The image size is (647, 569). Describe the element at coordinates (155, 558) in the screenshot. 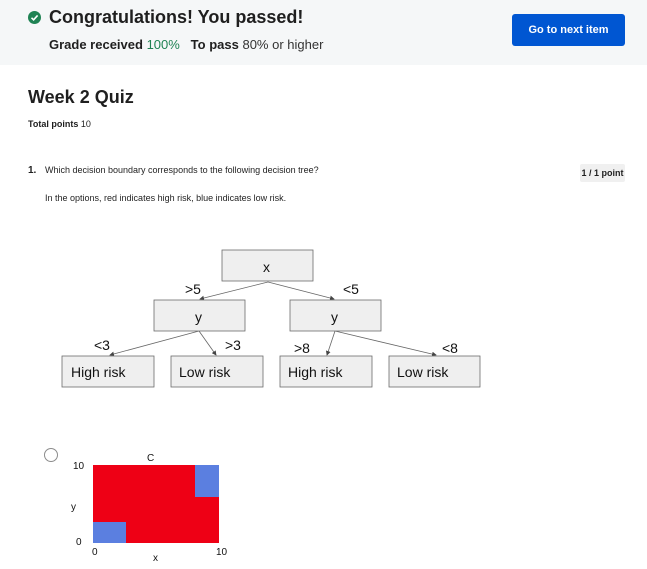

I see `x-axis-label: x` at that location.